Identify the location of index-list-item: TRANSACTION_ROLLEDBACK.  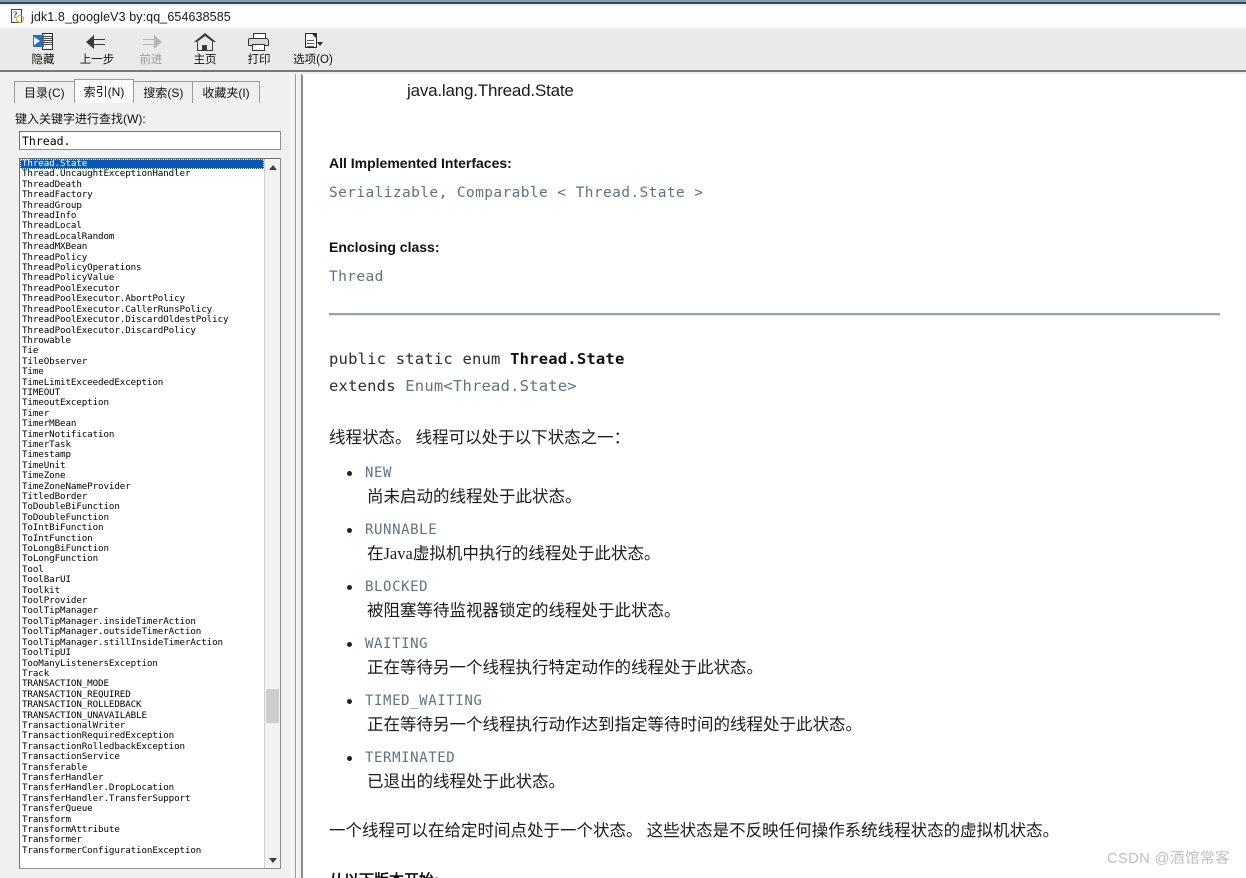
(142, 704).